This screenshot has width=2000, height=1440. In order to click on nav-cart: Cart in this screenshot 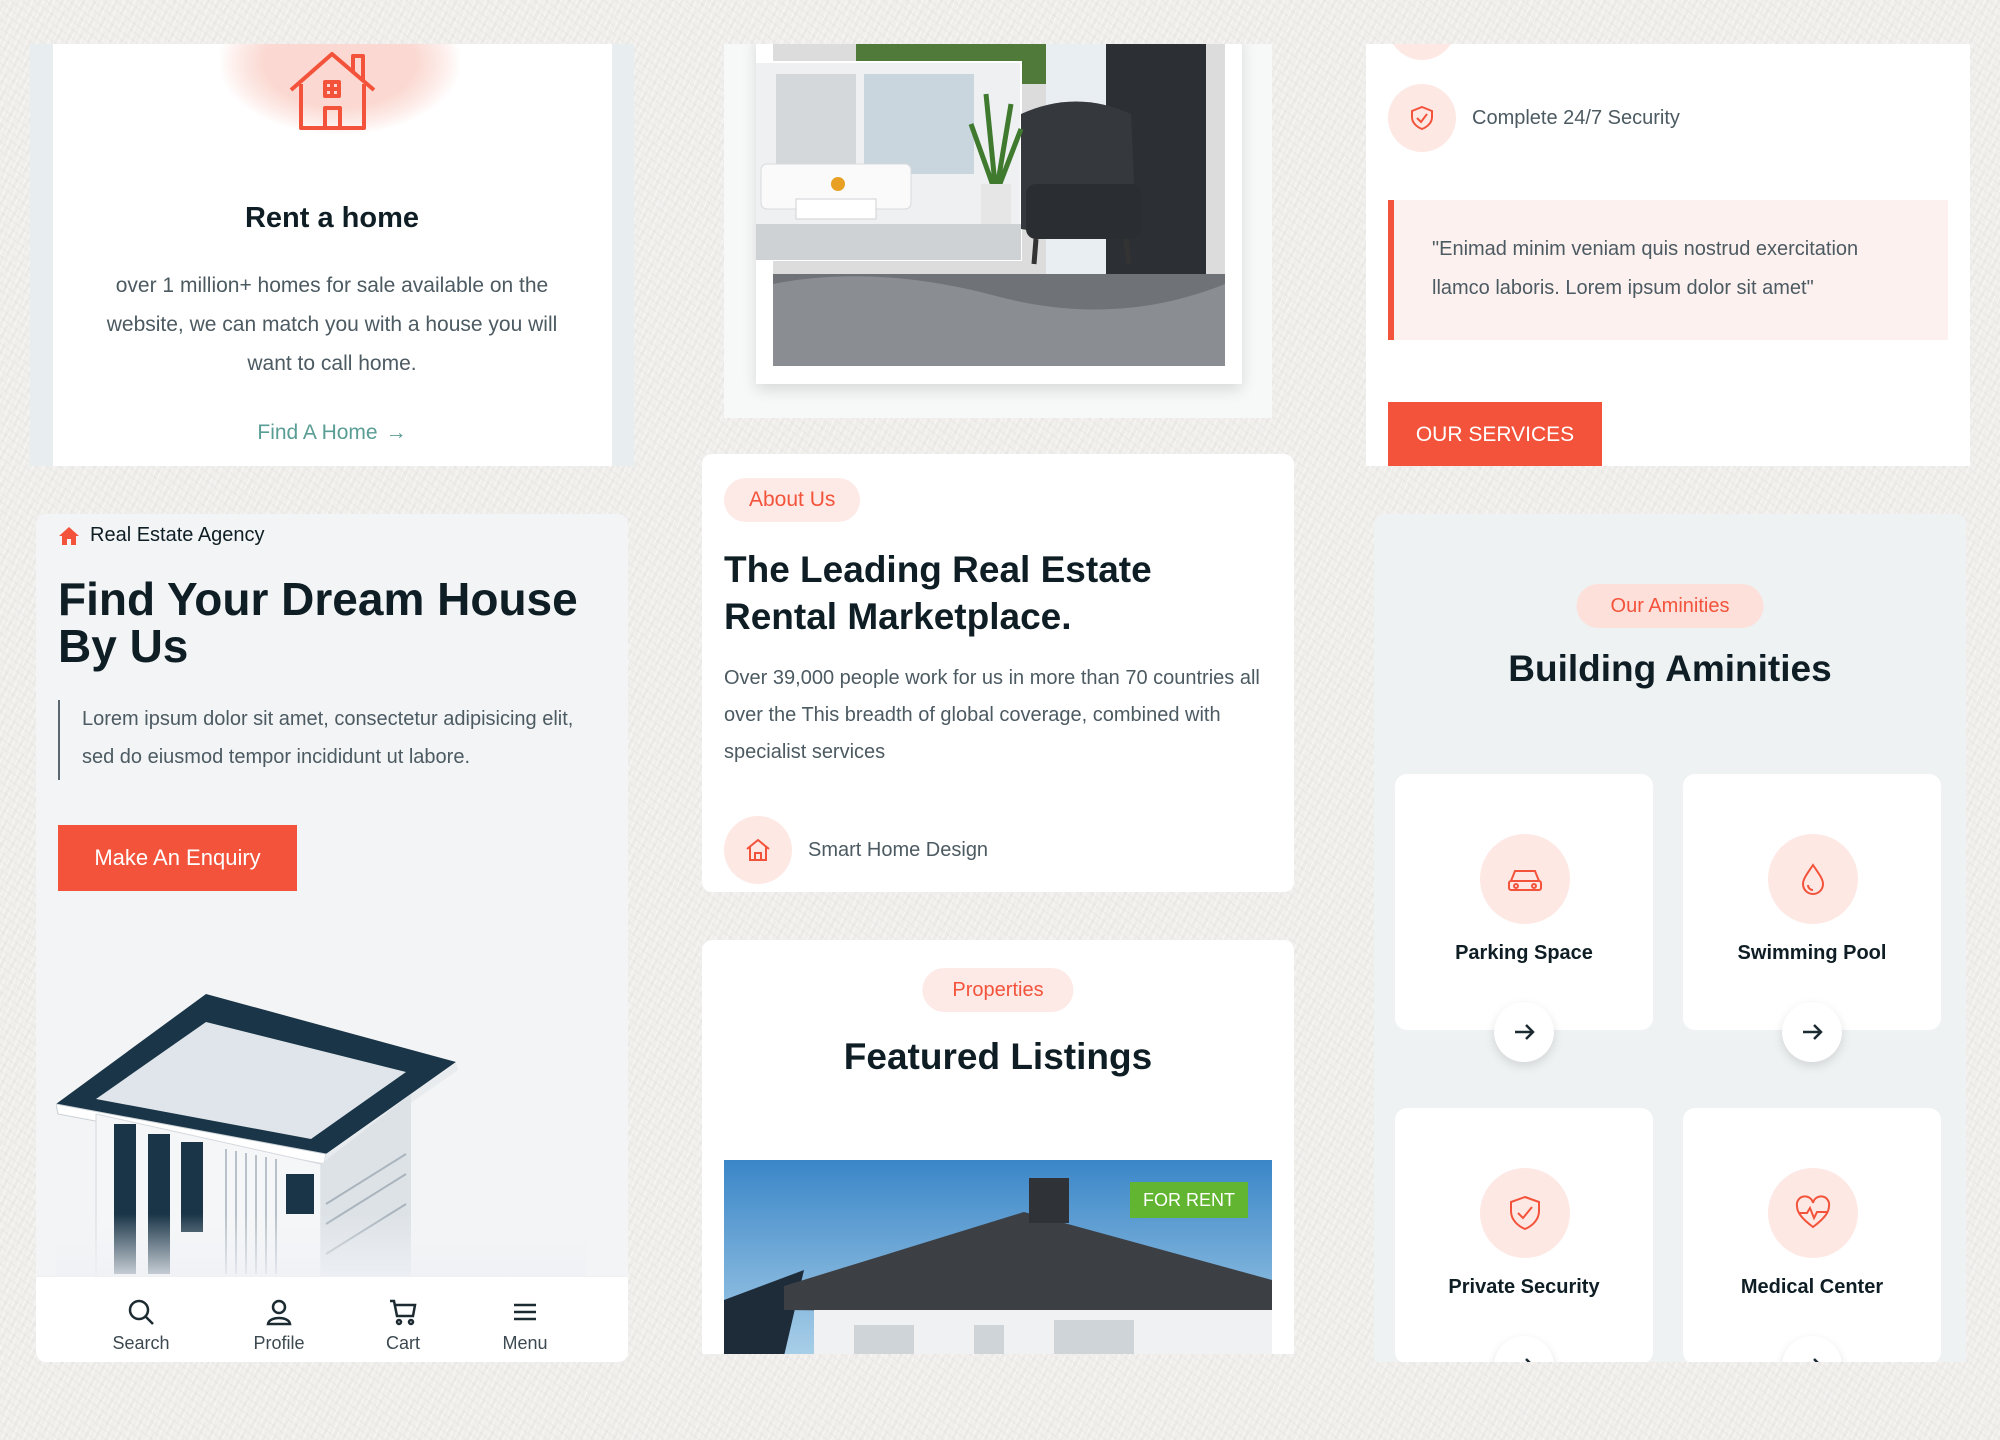, I will do `click(403, 1319)`.